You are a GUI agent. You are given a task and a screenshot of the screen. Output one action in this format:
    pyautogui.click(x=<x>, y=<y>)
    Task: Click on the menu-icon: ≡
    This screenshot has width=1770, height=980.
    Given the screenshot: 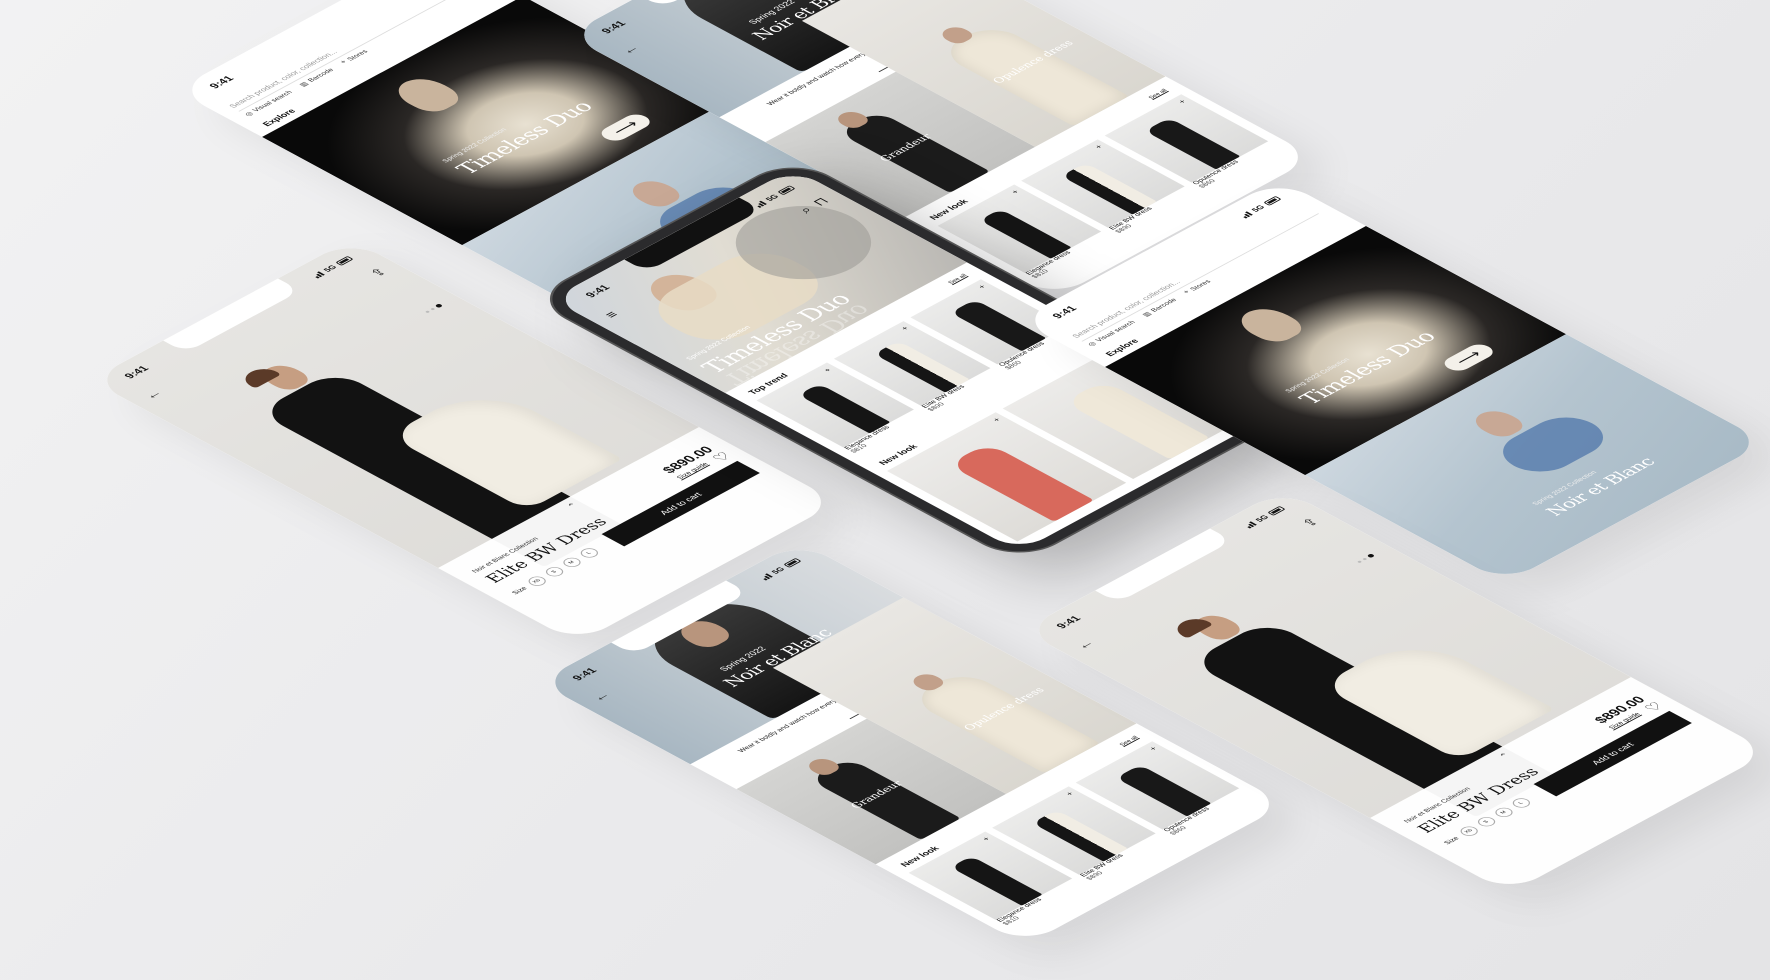 What is the action you would take?
    pyautogui.click(x=611, y=314)
    